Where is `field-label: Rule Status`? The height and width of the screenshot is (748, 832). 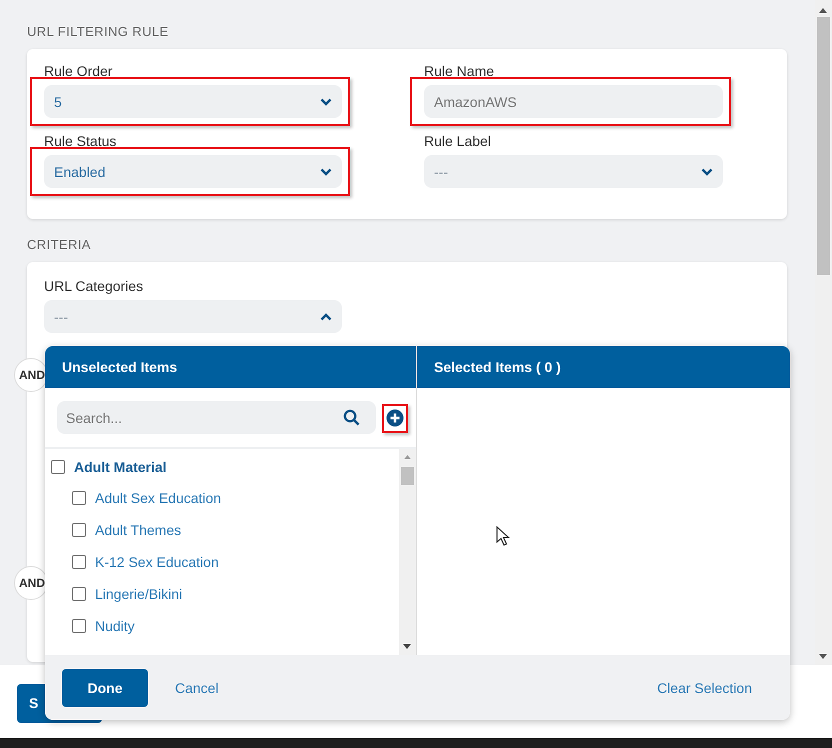 field-label: Rule Status is located at coordinates (81, 142).